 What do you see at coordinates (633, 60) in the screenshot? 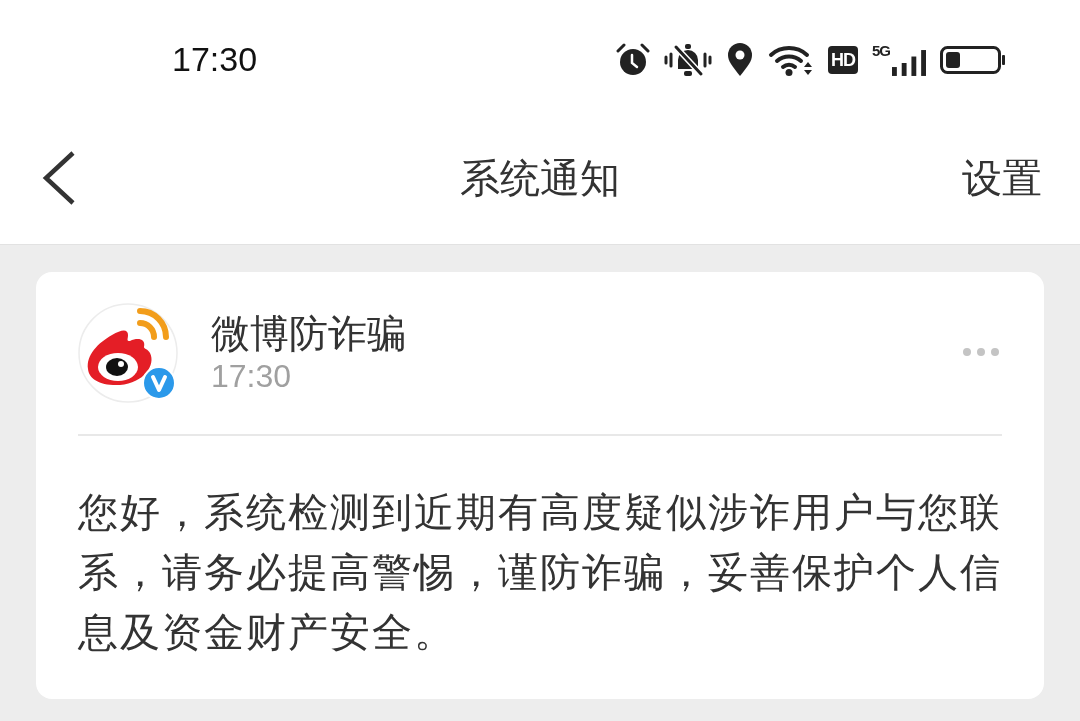
I see `alarm-clock-icon` at bounding box center [633, 60].